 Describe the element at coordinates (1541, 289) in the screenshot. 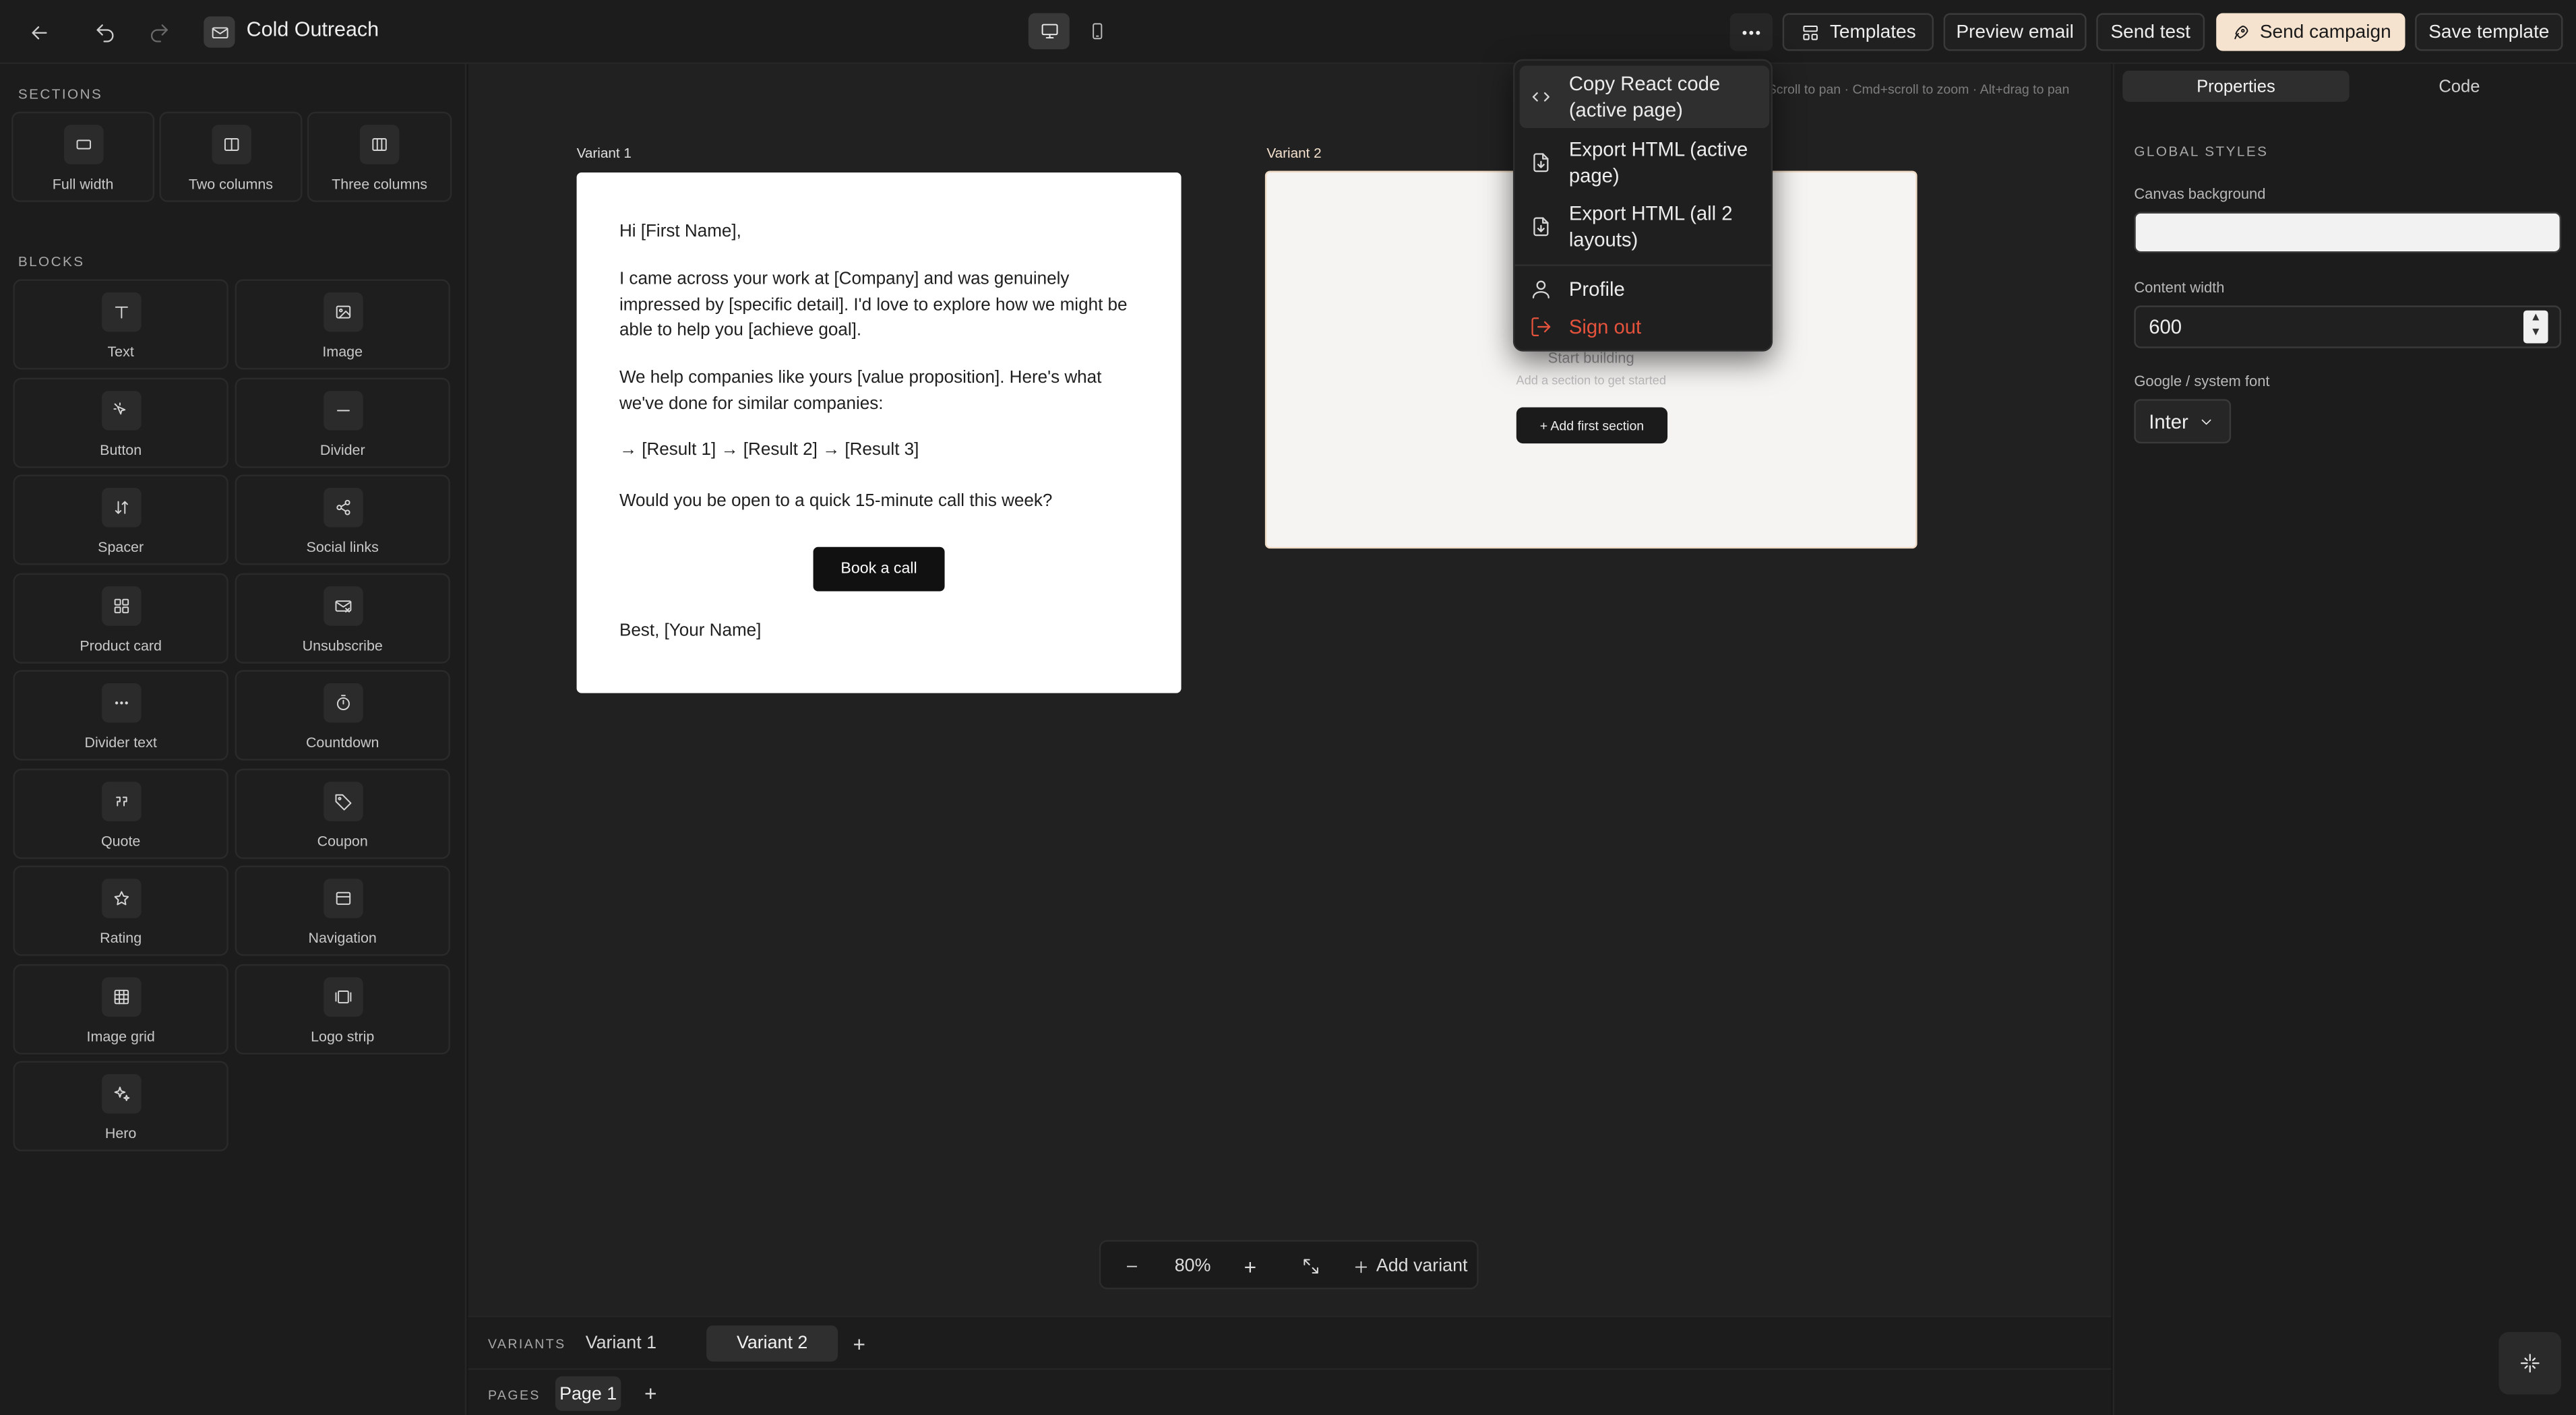

I see `user-icon` at that location.